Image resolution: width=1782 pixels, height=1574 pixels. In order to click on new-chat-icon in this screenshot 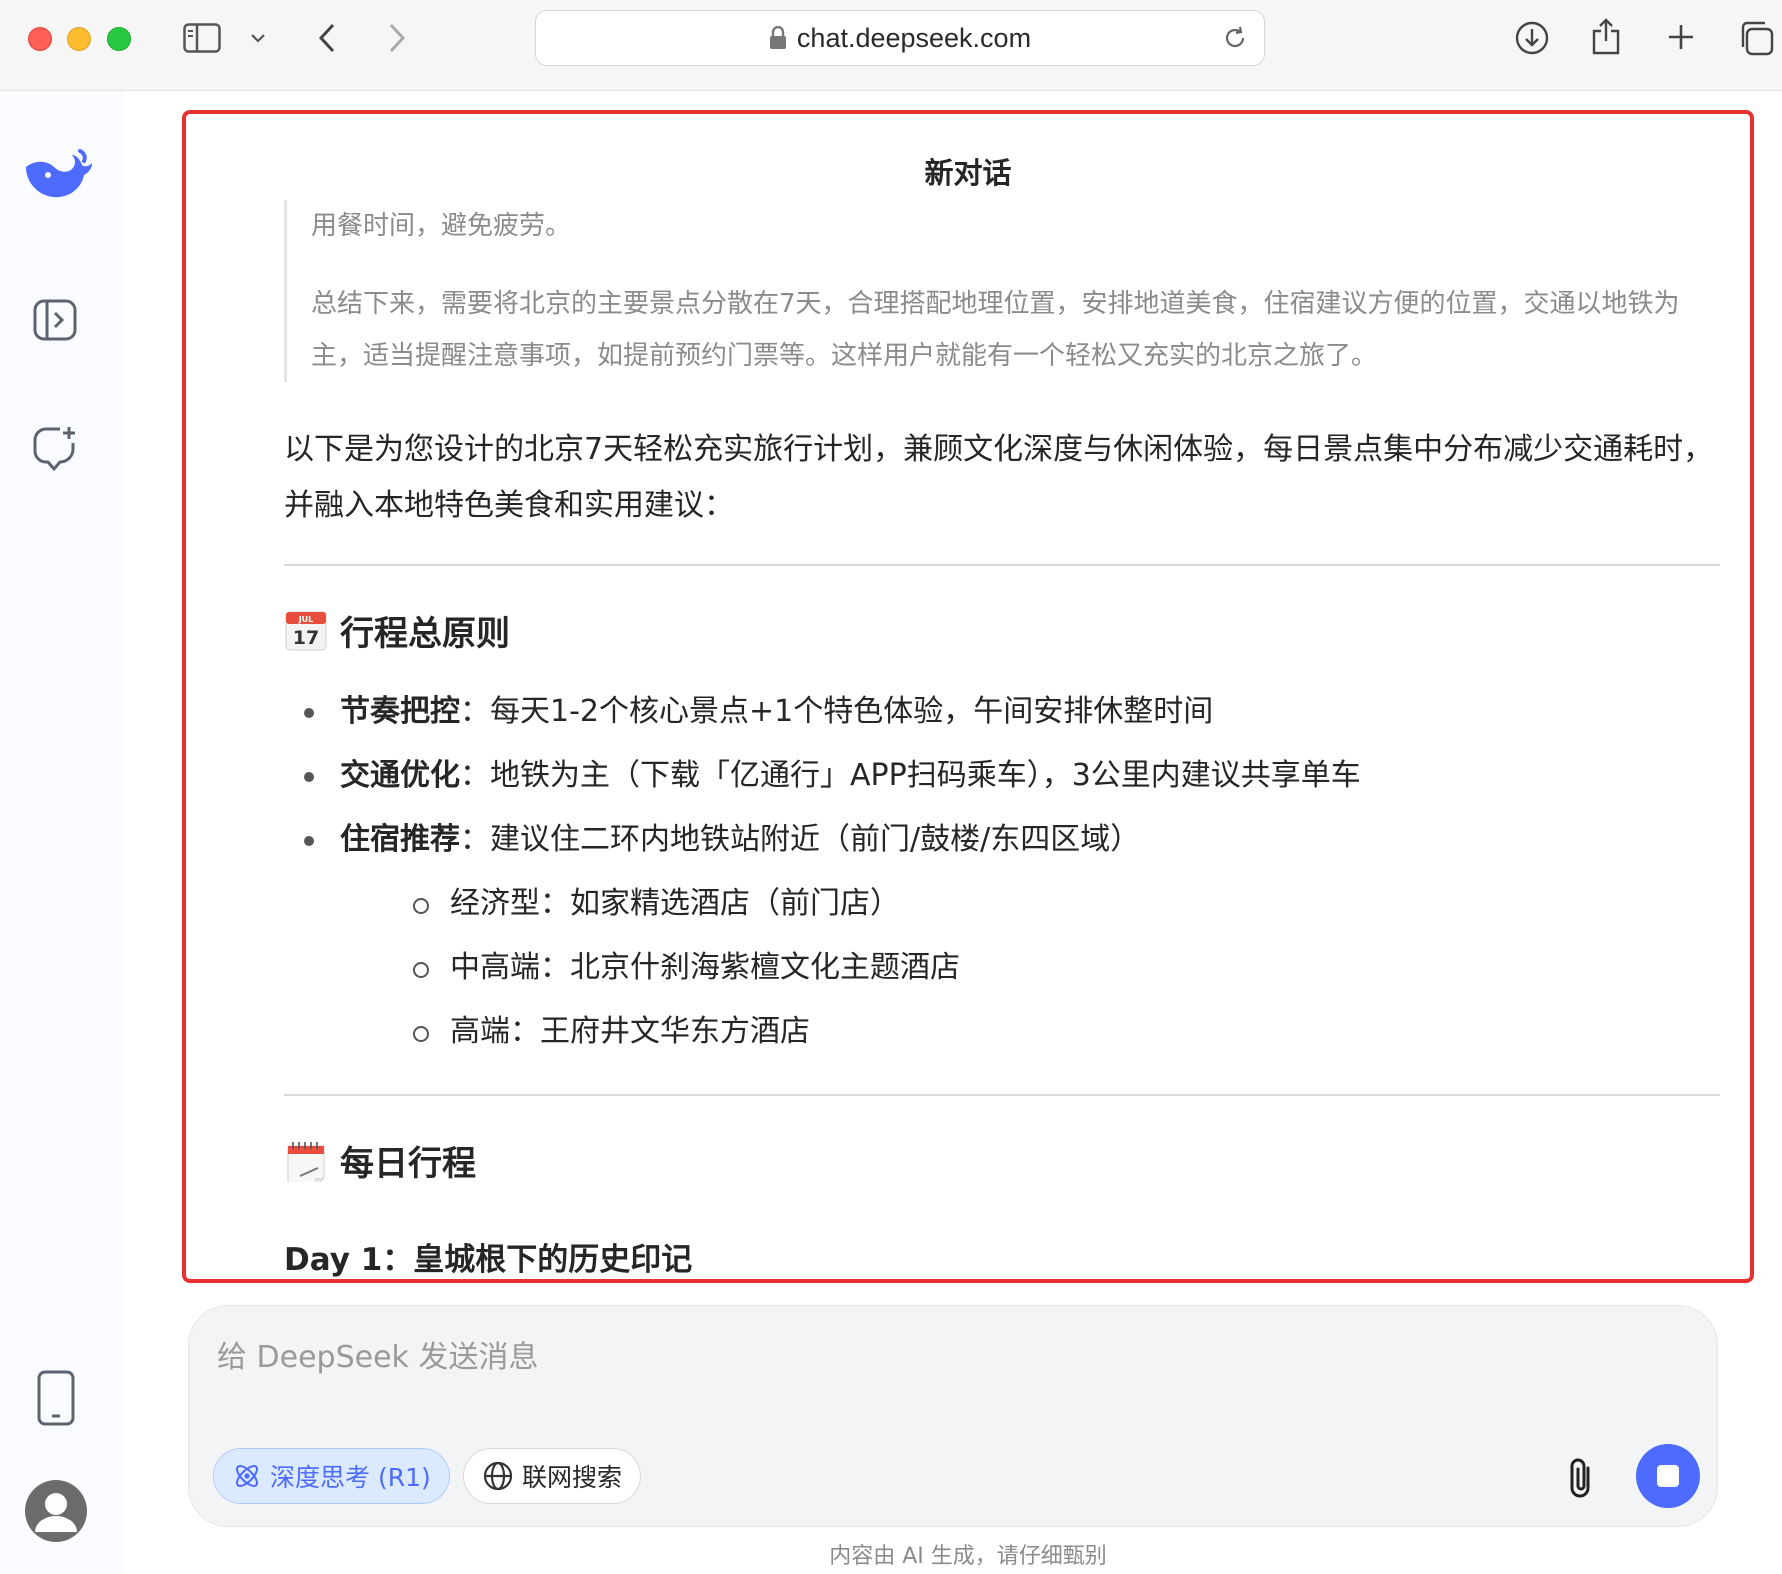, I will do `click(55, 448)`.